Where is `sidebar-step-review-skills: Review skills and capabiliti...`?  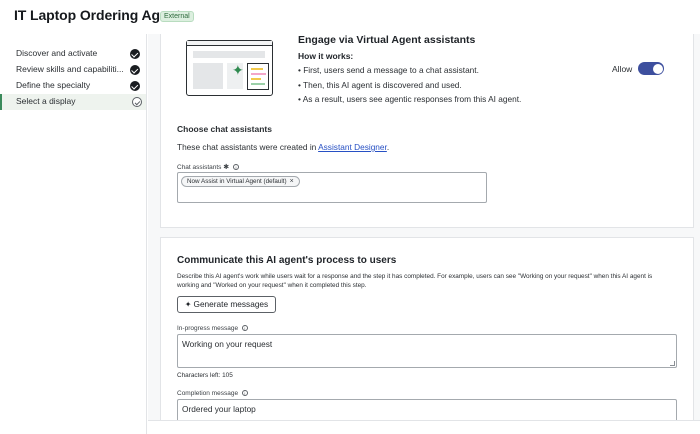 sidebar-step-review-skills: Review skills and capabiliti... is located at coordinates (73, 70).